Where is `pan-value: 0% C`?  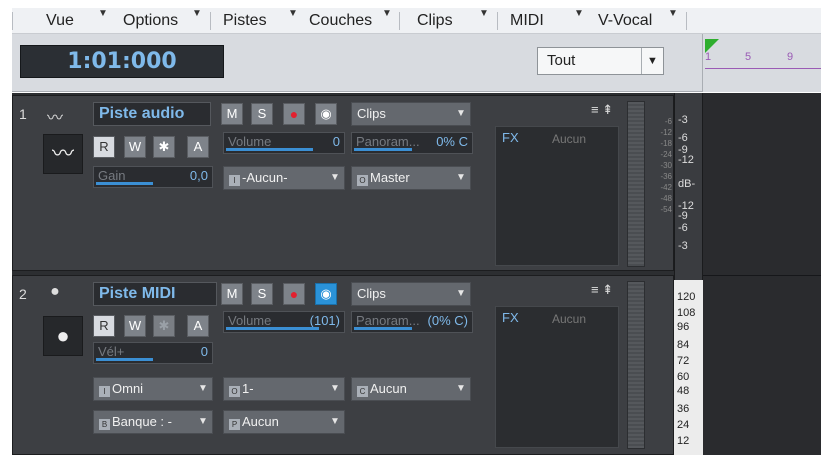
pan-value: 0% C is located at coordinates (452, 141).